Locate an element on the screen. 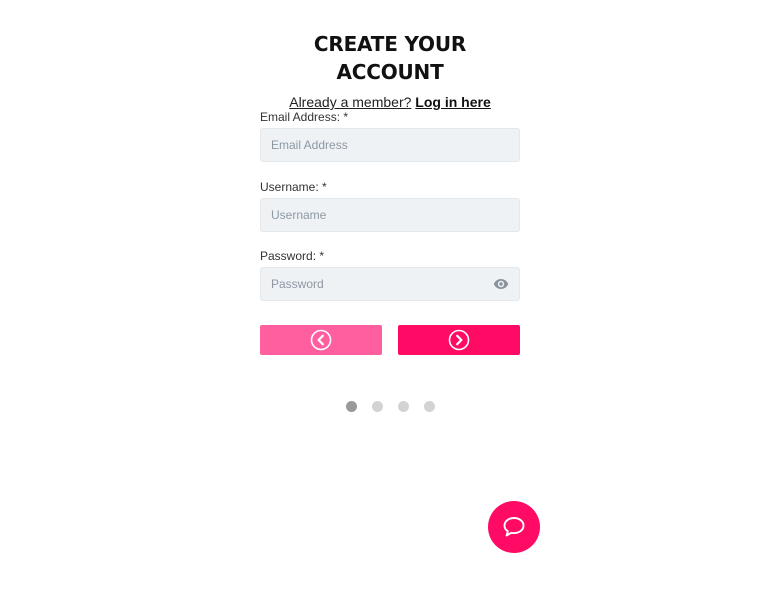 Image resolution: width=780 pixels, height=600 pixels. step-nav is located at coordinates (390, 340).